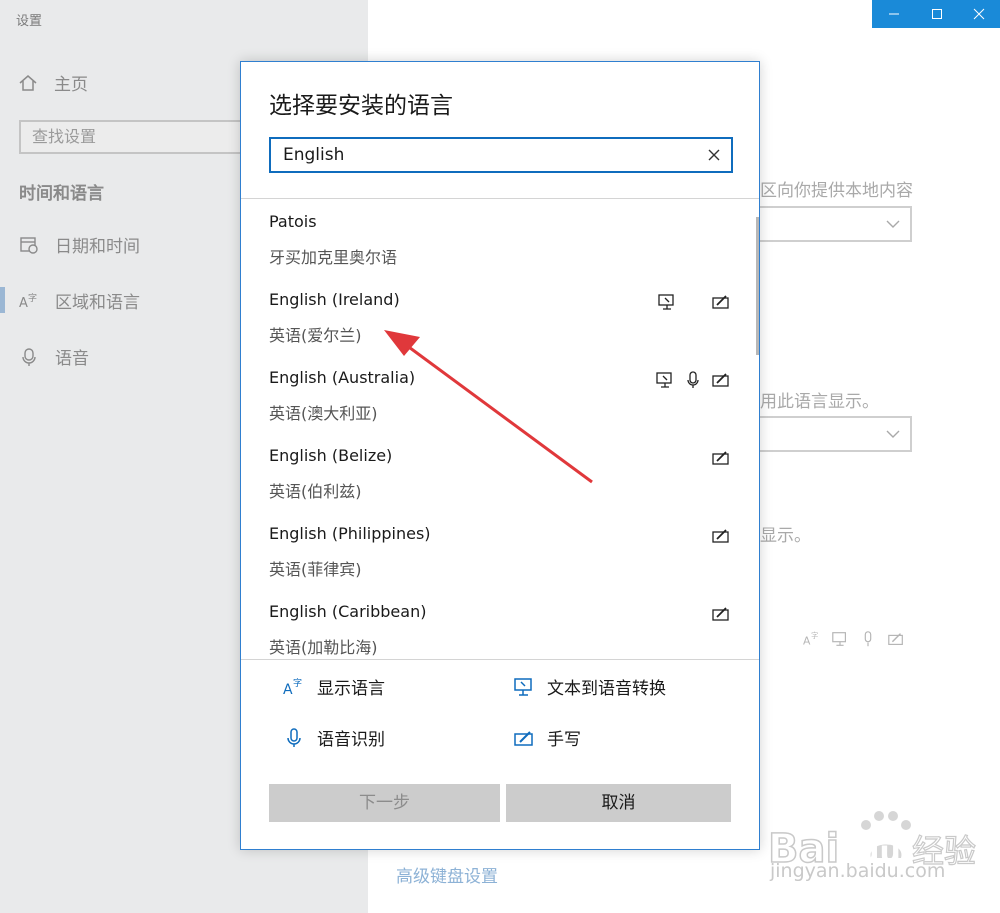  Describe the element at coordinates (315, 335) in the screenshot. I see `language-name-zh: 英语(爱尔兰)` at that location.